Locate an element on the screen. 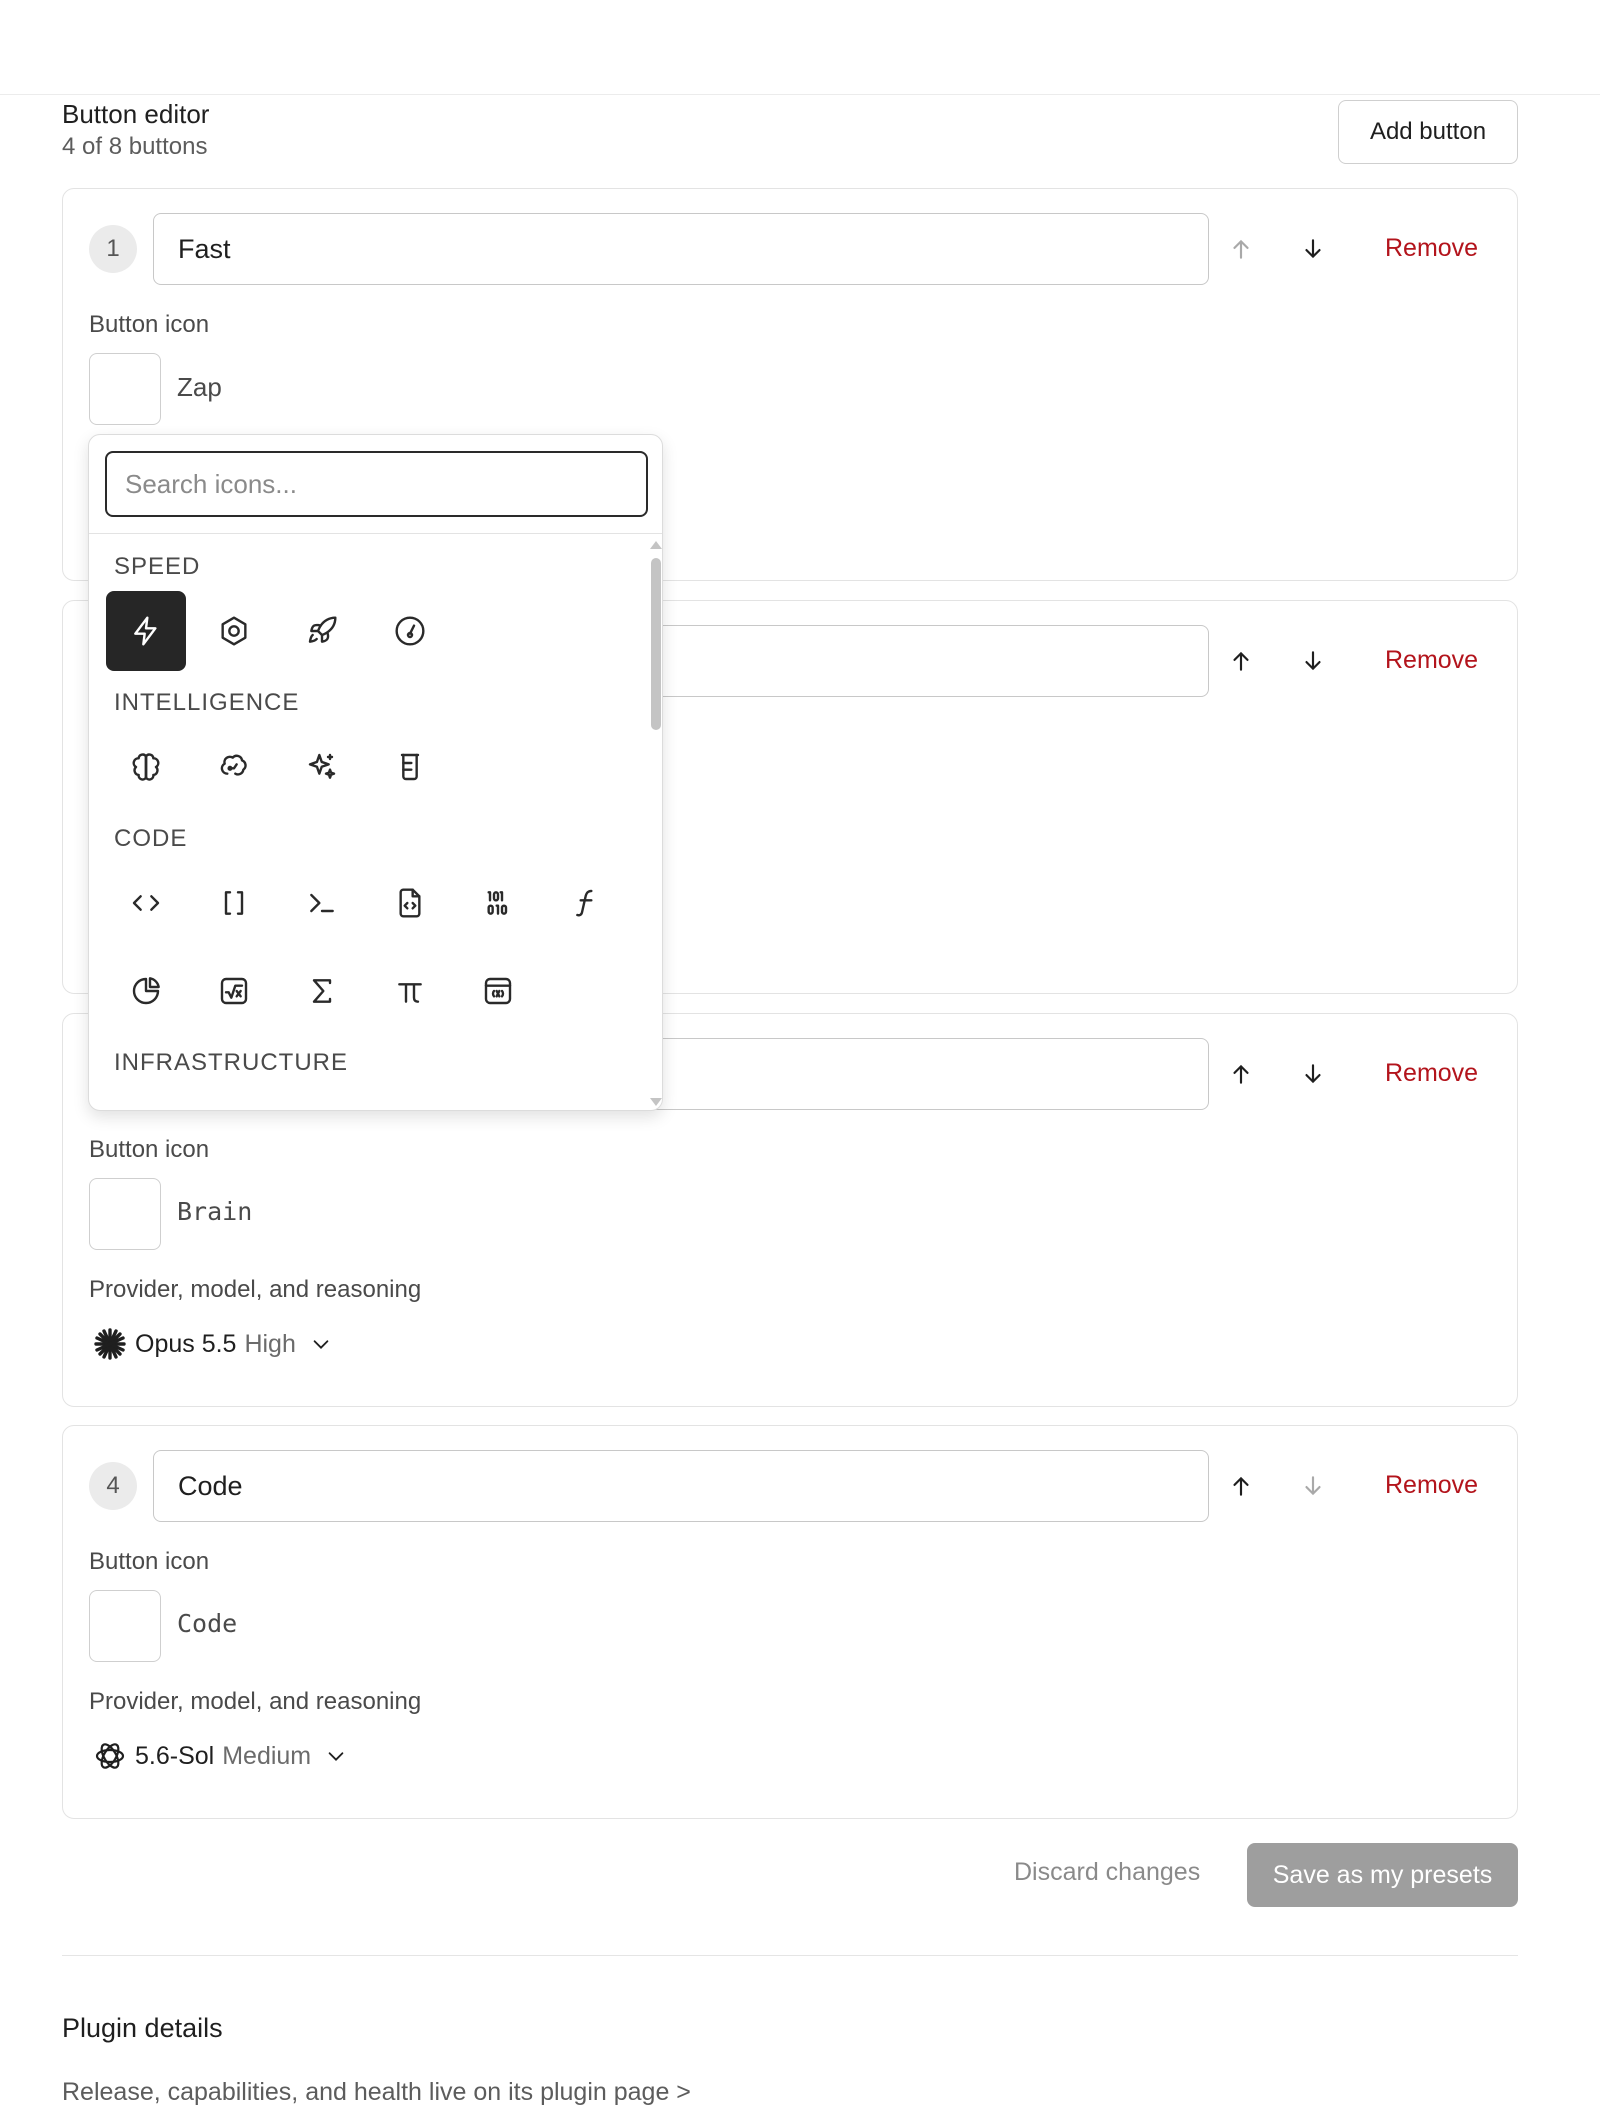 This screenshot has width=1600, height=2107. code-icon is located at coordinates (146, 903).